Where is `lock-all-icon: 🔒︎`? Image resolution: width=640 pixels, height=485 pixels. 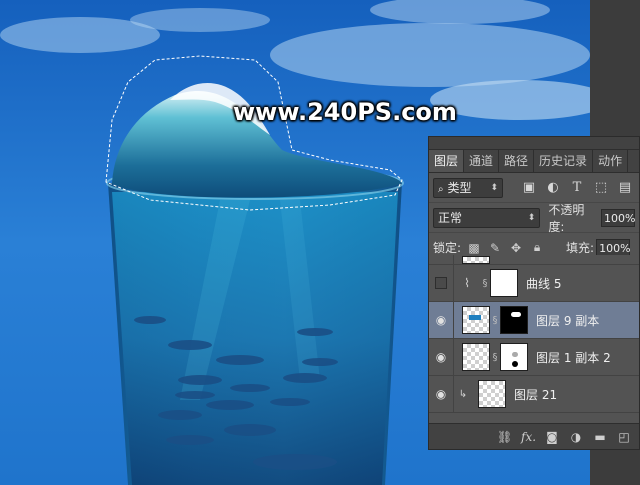 lock-all-icon: 🔒︎ is located at coordinates (537, 247).